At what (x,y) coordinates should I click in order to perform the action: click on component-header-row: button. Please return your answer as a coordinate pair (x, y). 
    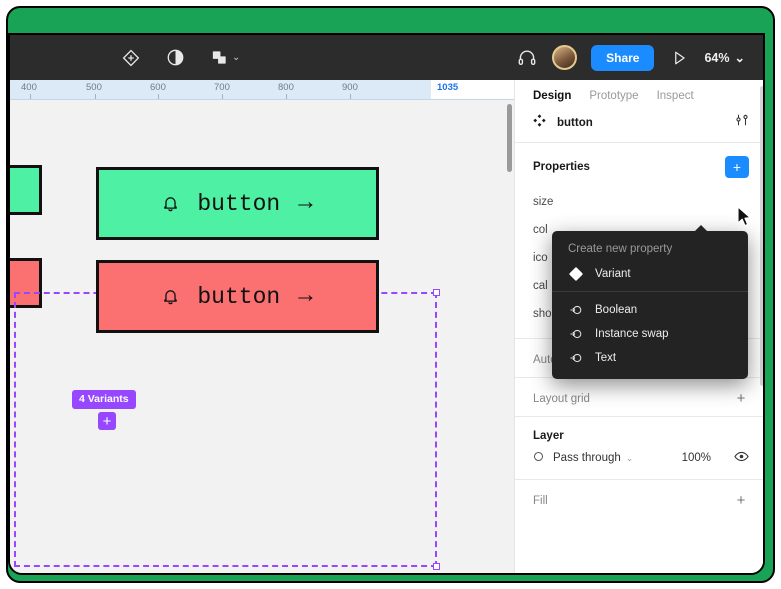
    Looking at the image, I should click on (639, 126).